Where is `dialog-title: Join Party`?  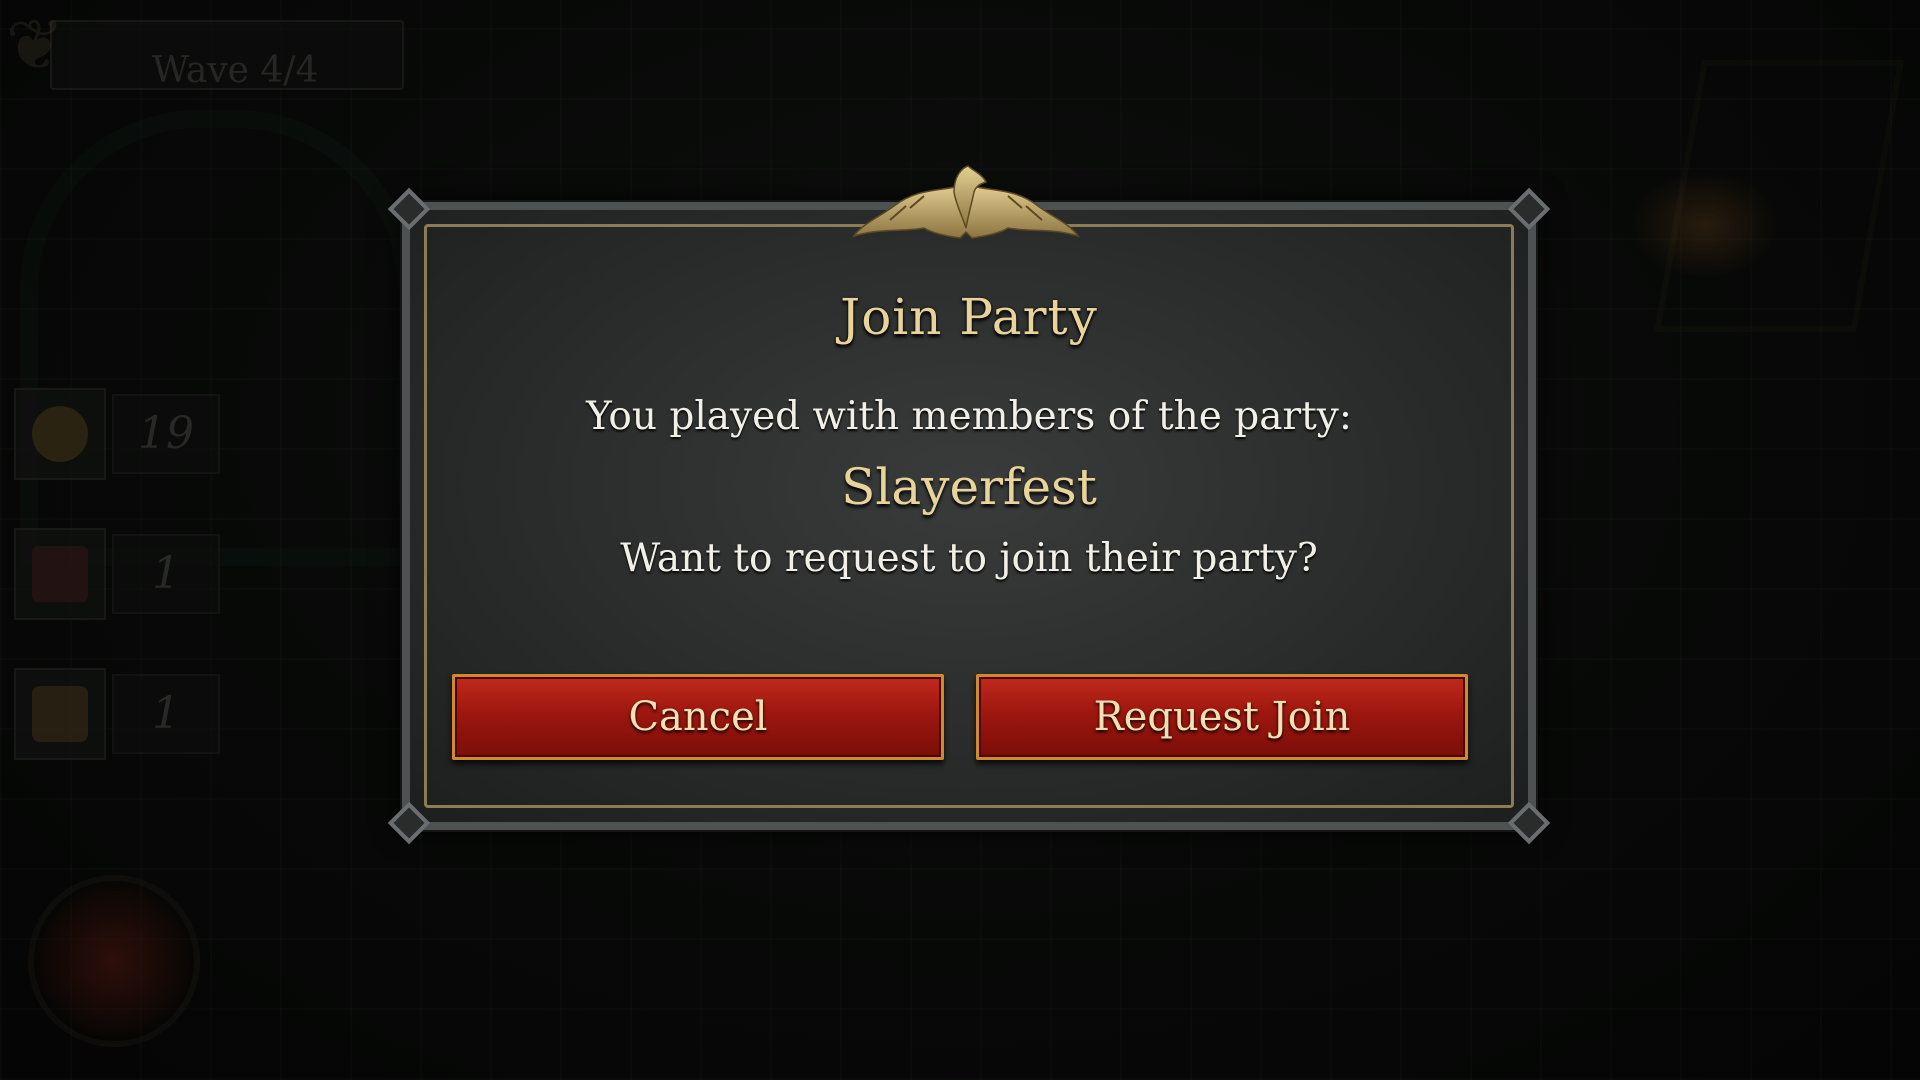
dialog-title: Join Party is located at coordinates (969, 317).